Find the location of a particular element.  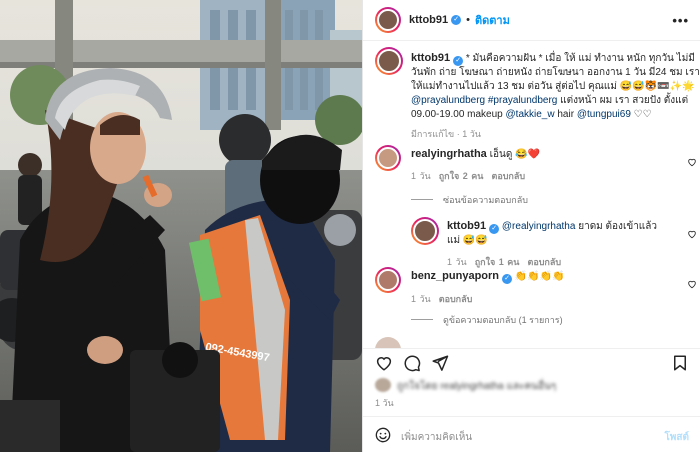

post-header: kttob91 ✓ • ติดตาม ••• is located at coordinates (531, 20).